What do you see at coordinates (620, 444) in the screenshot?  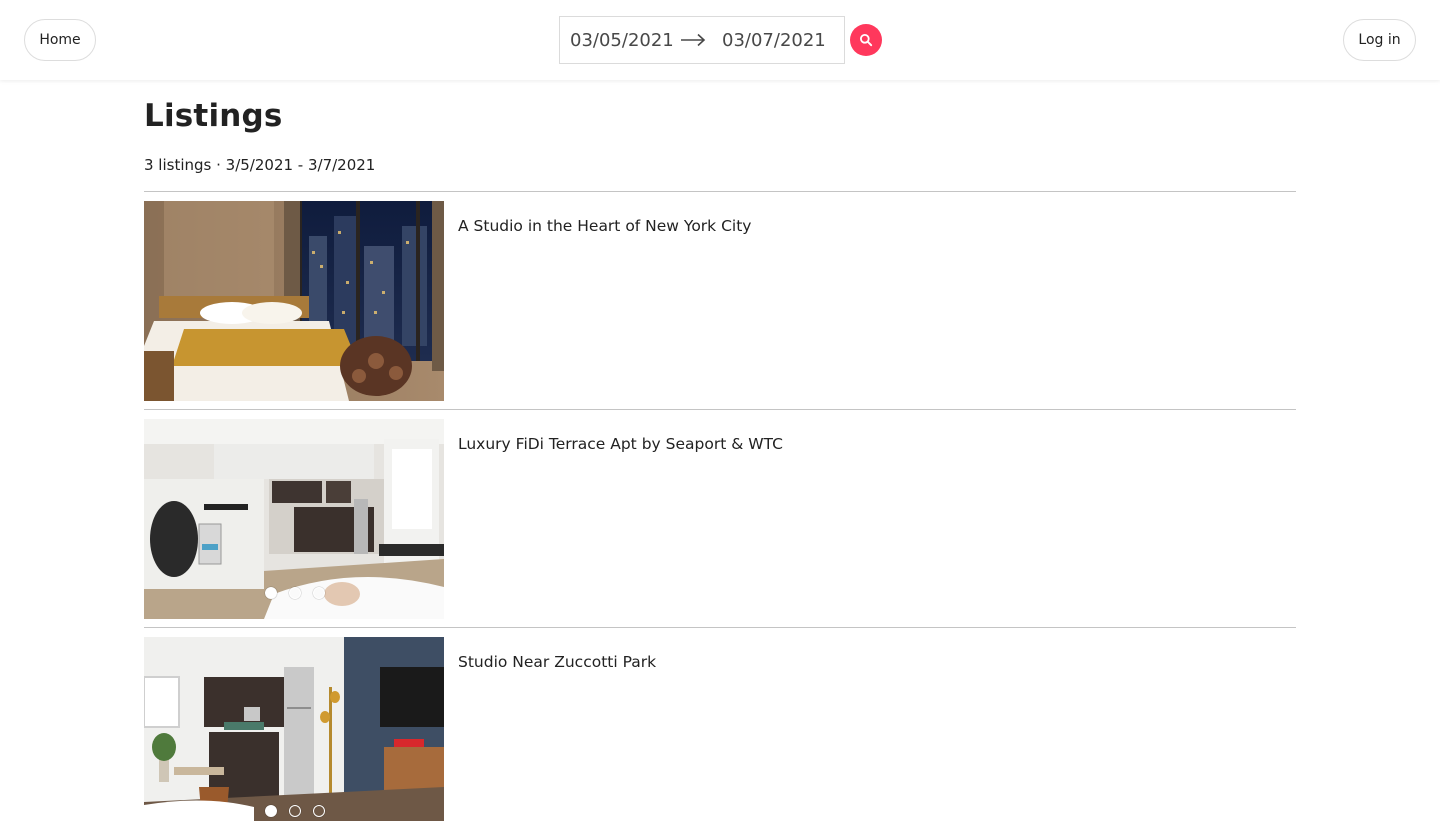 I see `listing-title: Luxury FiDi Terrace Apt by Seaport & WTC` at bounding box center [620, 444].